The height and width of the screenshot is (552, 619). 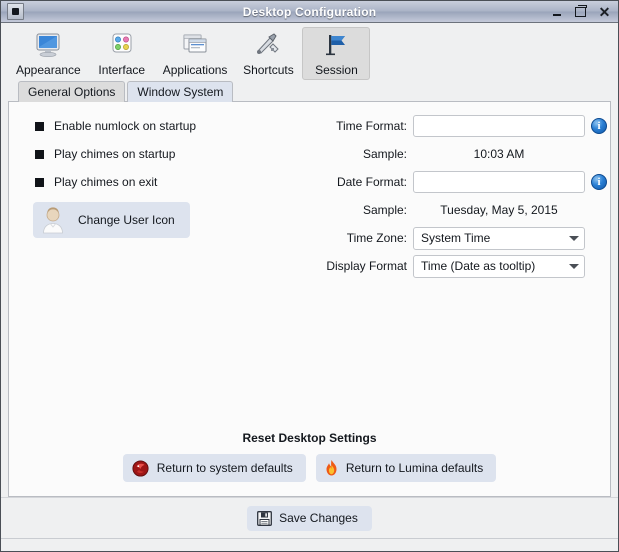 I want to click on close-icon: ✕, so click(x=604, y=12).